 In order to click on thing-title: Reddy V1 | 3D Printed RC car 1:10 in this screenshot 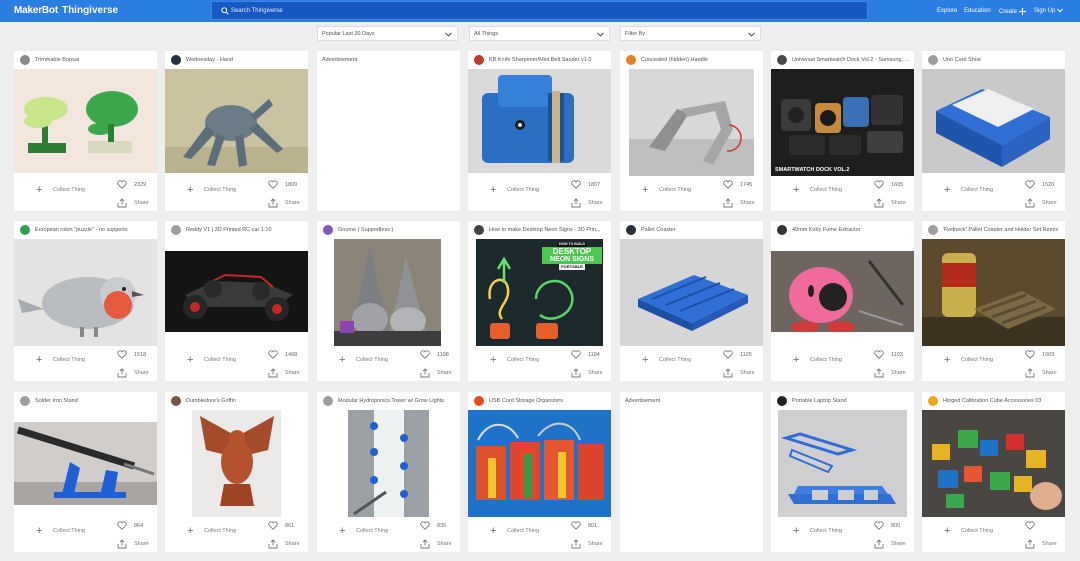, I will do `click(245, 230)`.